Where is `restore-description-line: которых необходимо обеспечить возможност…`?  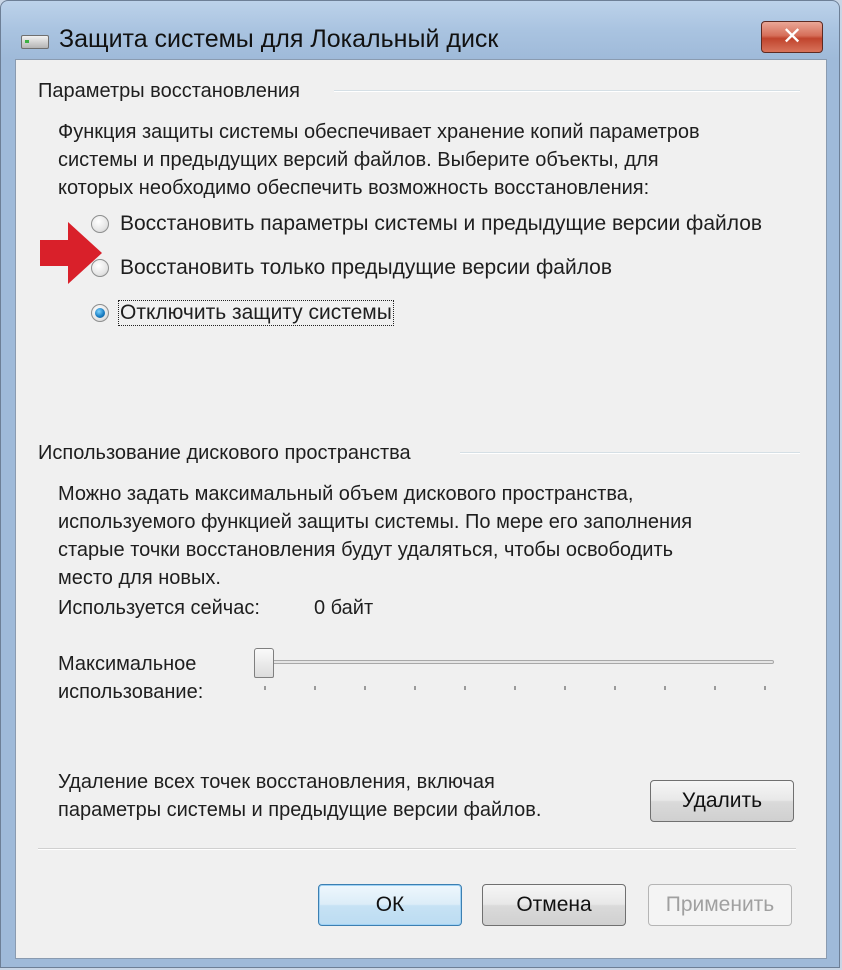 restore-description-line: которых необходимо обеспечить возможност… is located at coordinates (354, 188).